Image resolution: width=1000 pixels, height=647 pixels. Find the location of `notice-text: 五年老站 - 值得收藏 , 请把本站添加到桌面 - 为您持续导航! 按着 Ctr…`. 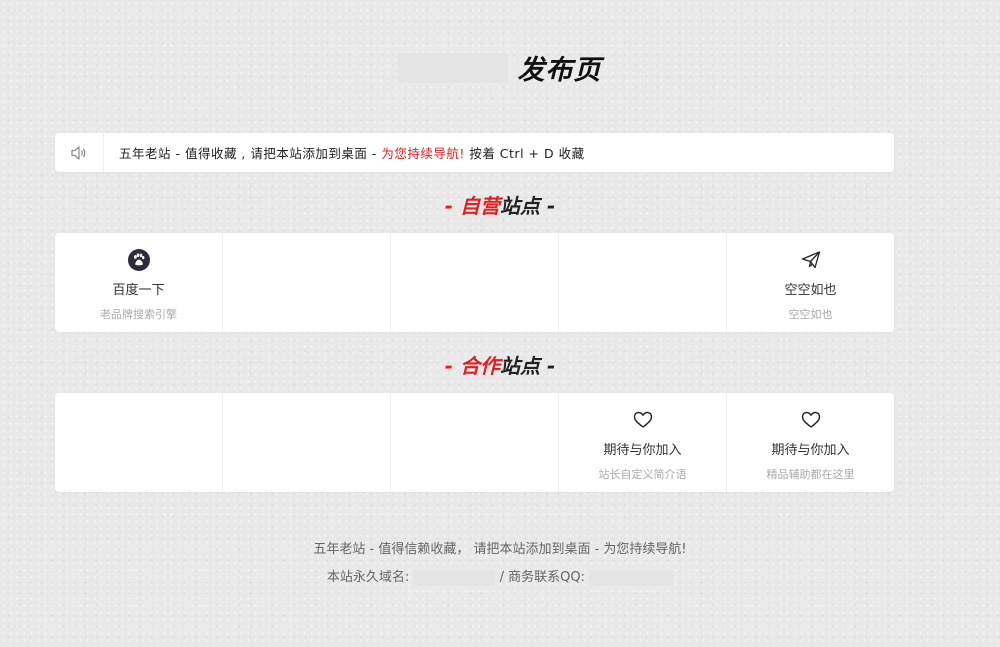

notice-text: 五年老站 - 值得收藏 , 请把本站添加到桌面 - 为您持续导航! 按着 Ctr… is located at coordinates (344, 152).